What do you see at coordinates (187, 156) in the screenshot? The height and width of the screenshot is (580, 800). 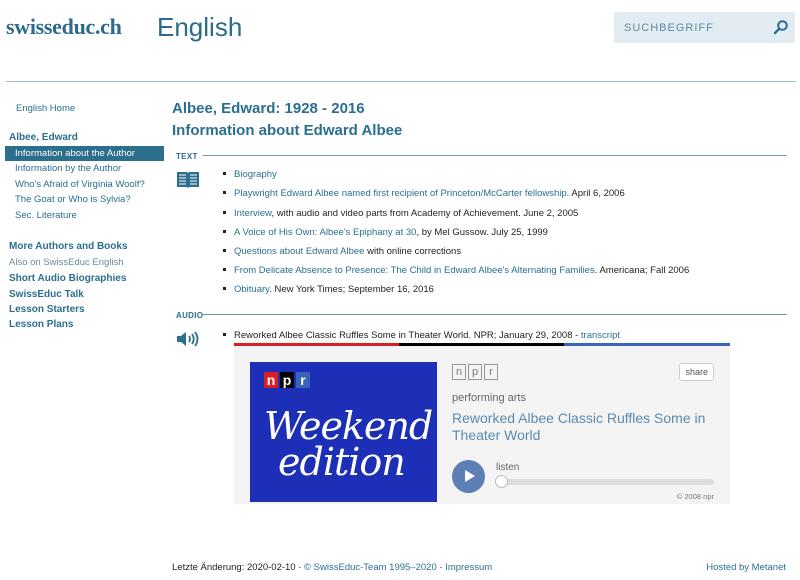 I see `text-section-label: TEXT` at bounding box center [187, 156].